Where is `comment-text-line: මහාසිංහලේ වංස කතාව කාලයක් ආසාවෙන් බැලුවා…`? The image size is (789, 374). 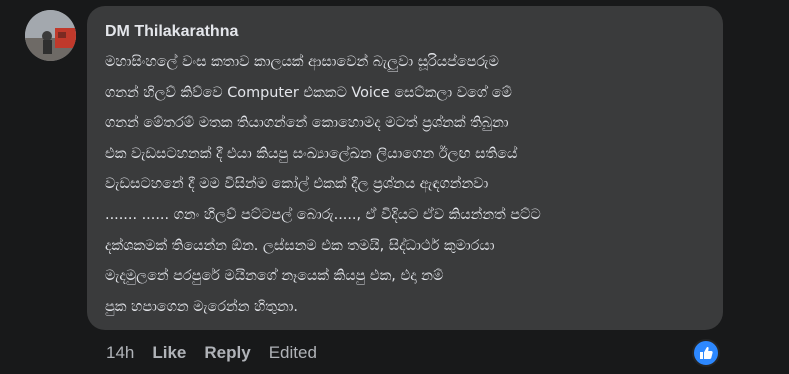 comment-text-line: මහාසිංහලේ වංස කතාව කාලයක් ආසාවෙන් බැලුවා… is located at coordinates (302, 62).